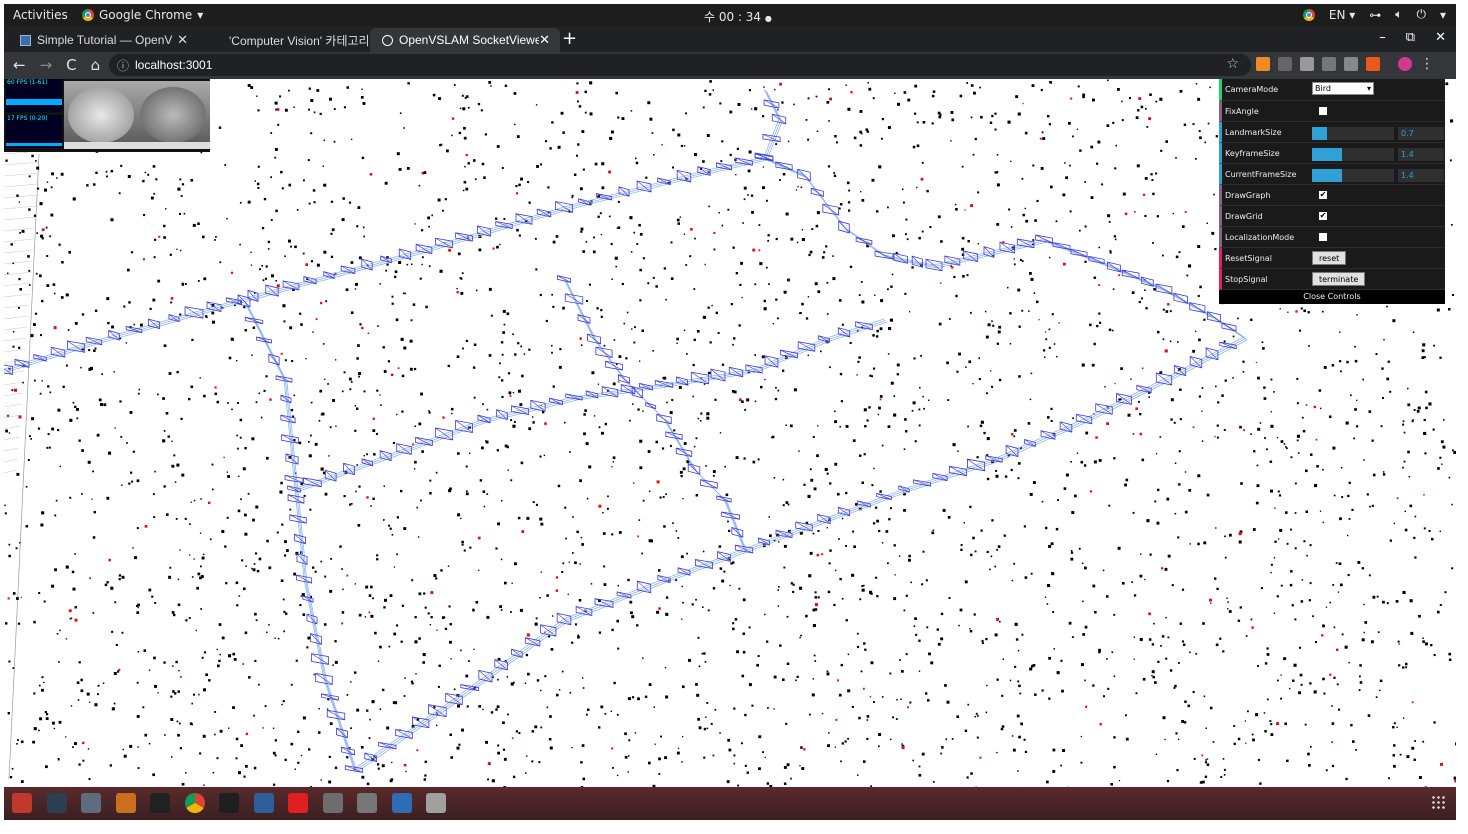 This screenshot has width=1468, height=834. I want to click on clock-text: 수 00 : 34, so click(733, 17).